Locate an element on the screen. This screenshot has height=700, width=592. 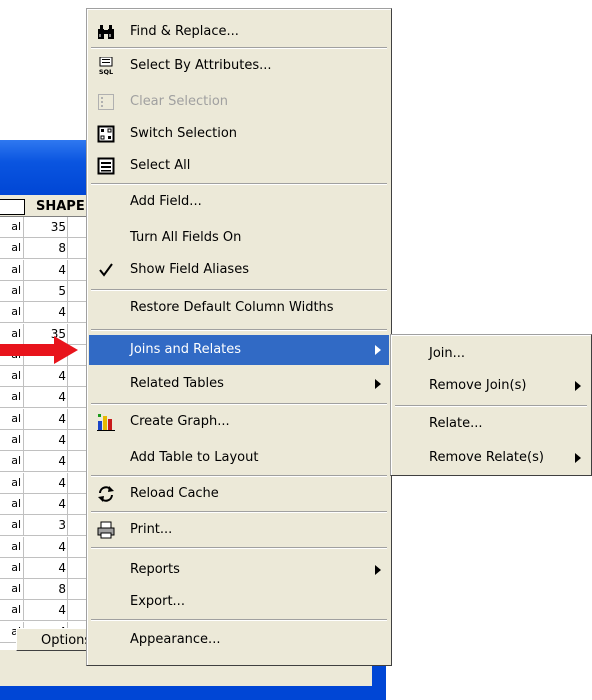
menu-item-restore-default-column-widths: Restore Default Column Widths is located at coordinates (239, 308).